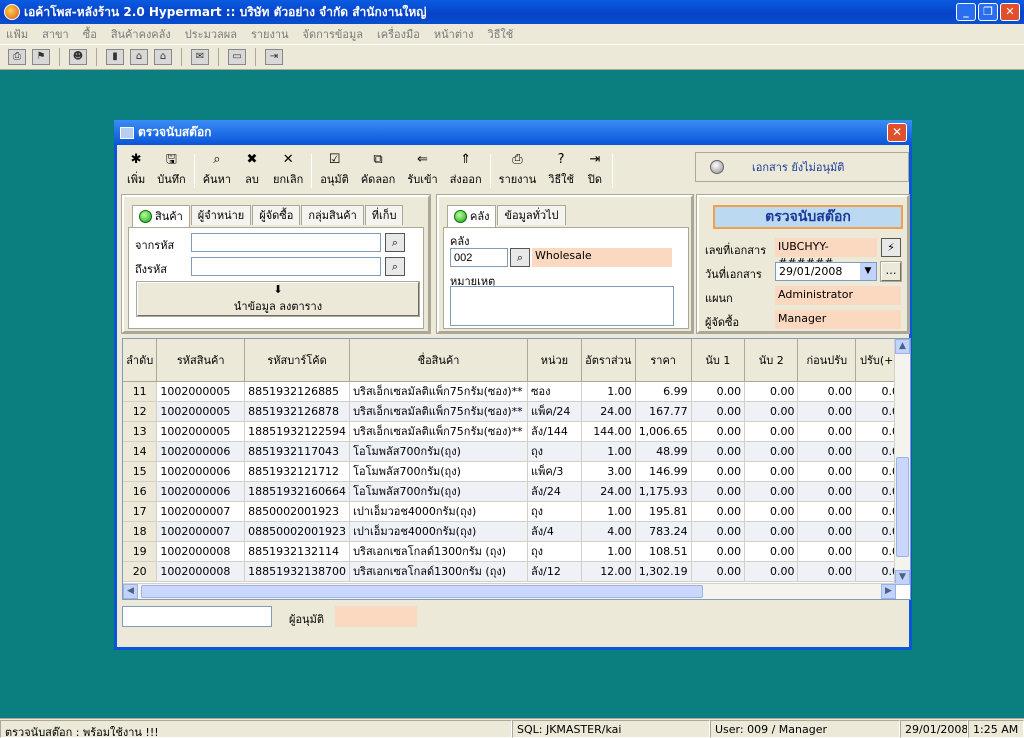 This screenshot has width=1024, height=738. I want to click on column-header: หน่วย, so click(554, 360).